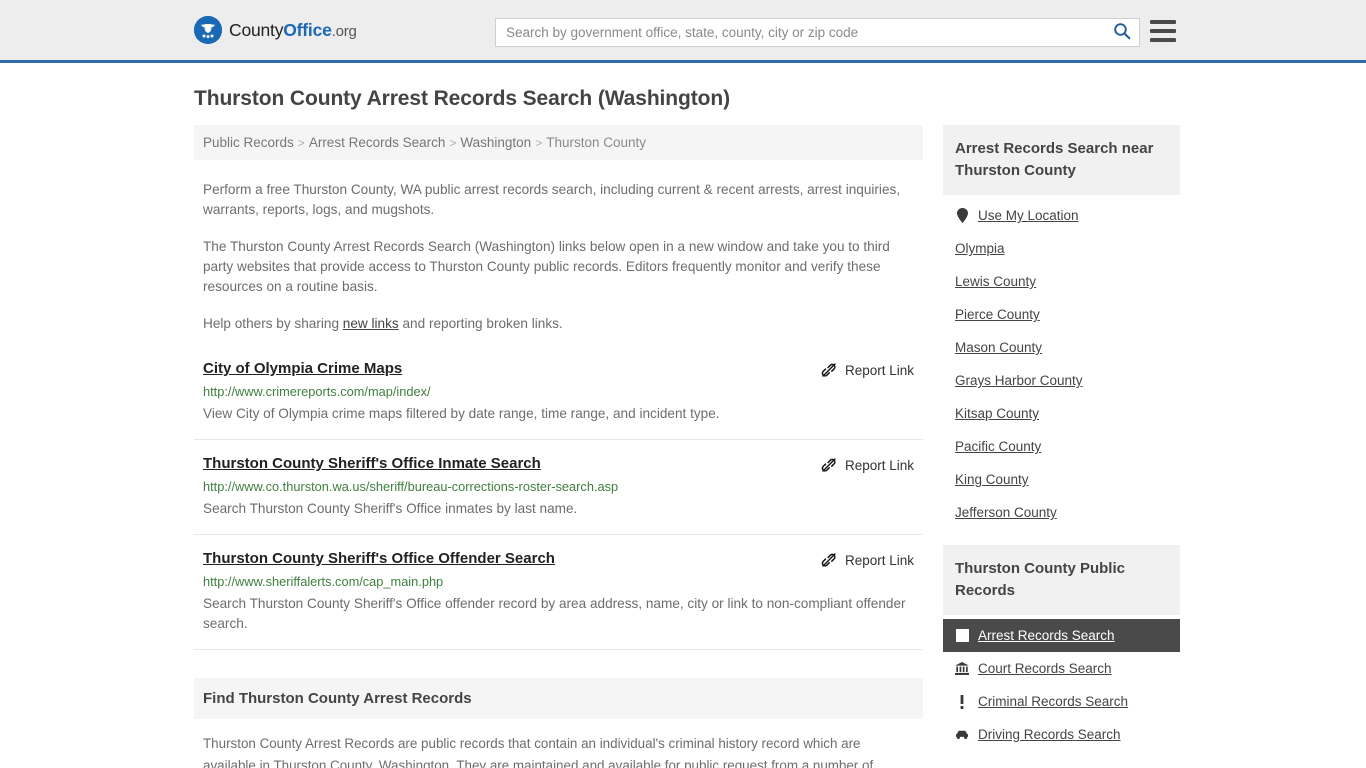 The height and width of the screenshot is (768, 1366). What do you see at coordinates (317, 391) in the screenshot?
I see `result-url: http://www.crimereports.com/map/index/` at bounding box center [317, 391].